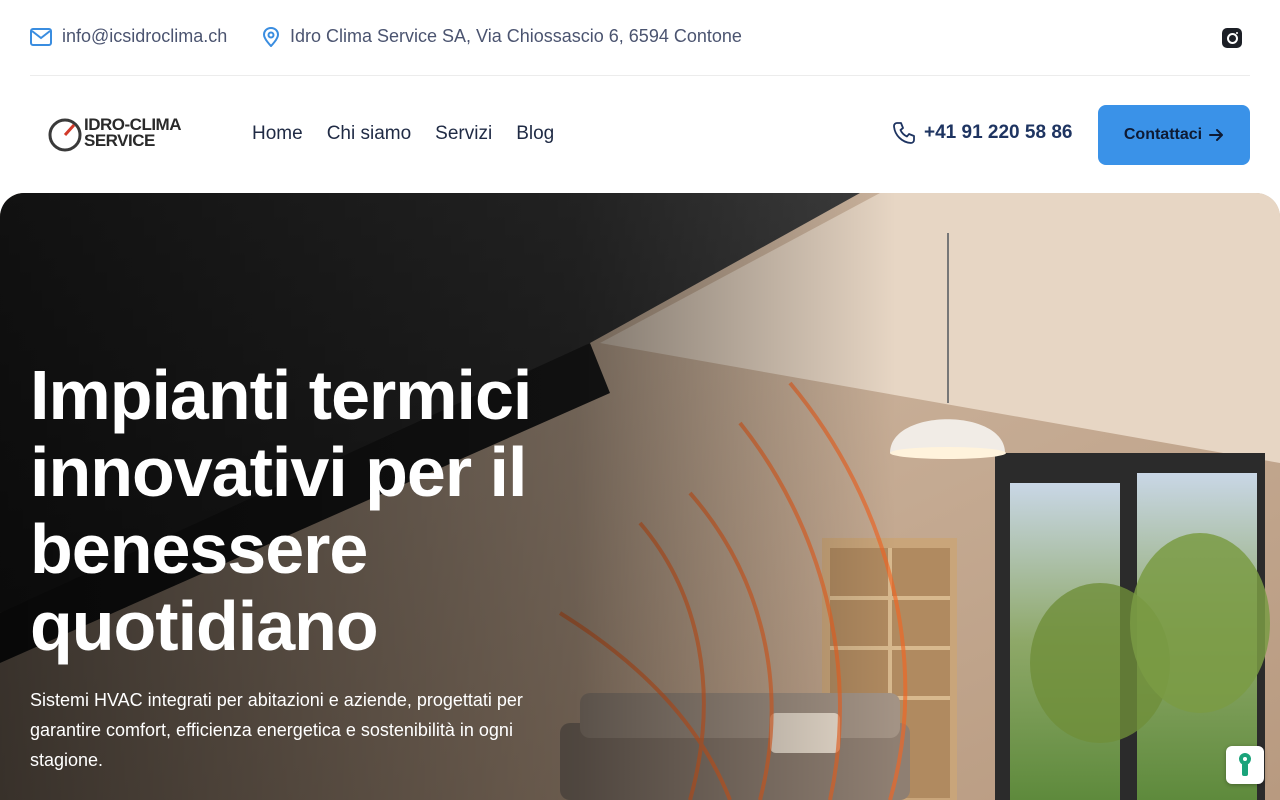 This screenshot has height=800, width=1280. I want to click on nav-home: Home, so click(277, 134).